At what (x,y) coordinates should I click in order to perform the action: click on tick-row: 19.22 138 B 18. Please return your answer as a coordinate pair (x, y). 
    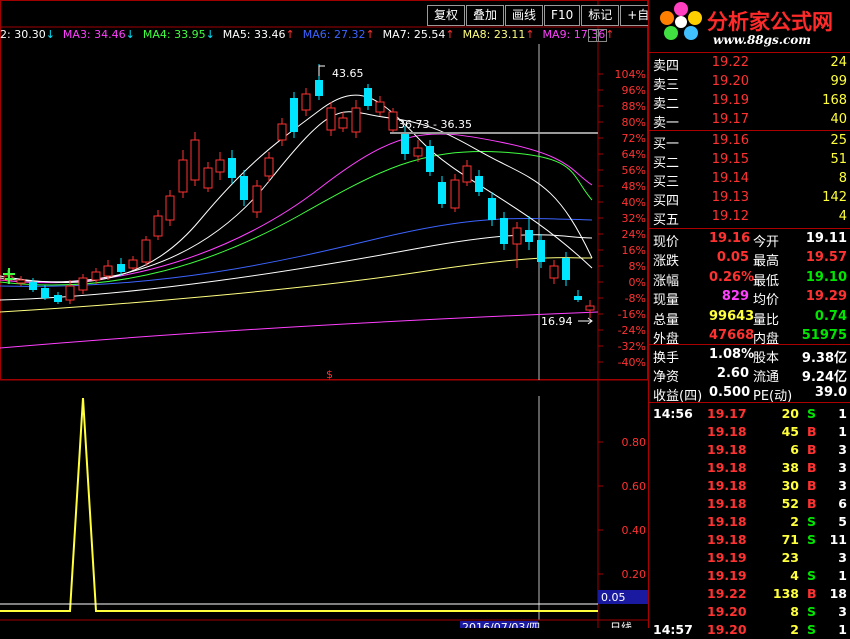
    Looking at the image, I should click on (749, 594).